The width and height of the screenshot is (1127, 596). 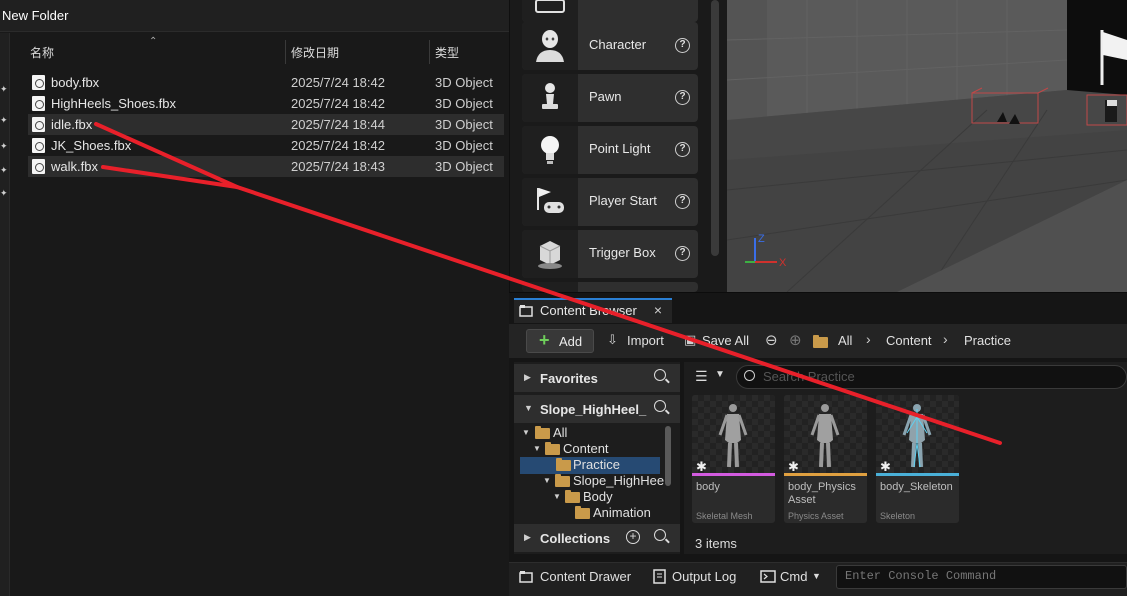 What do you see at coordinates (603, 481) in the screenshot?
I see `tree-item-slope-highheel: ▼ Slope_HighHee` at bounding box center [603, 481].